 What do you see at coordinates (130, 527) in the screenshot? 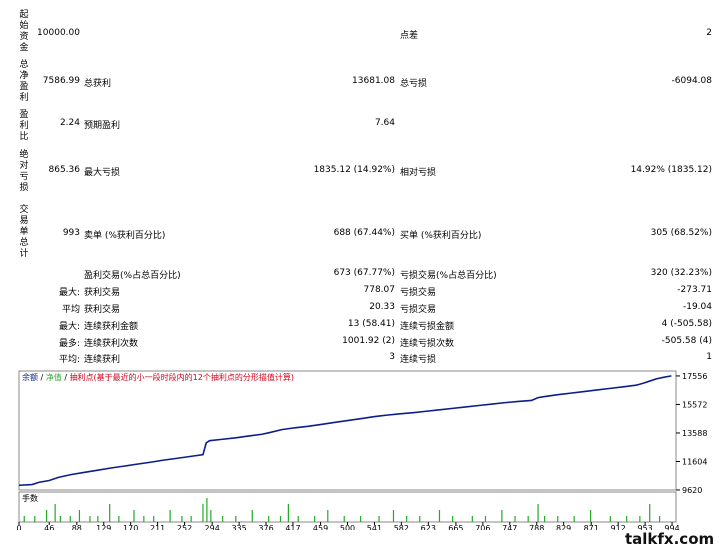
I see `x-tick-label: 170` at bounding box center [130, 527].